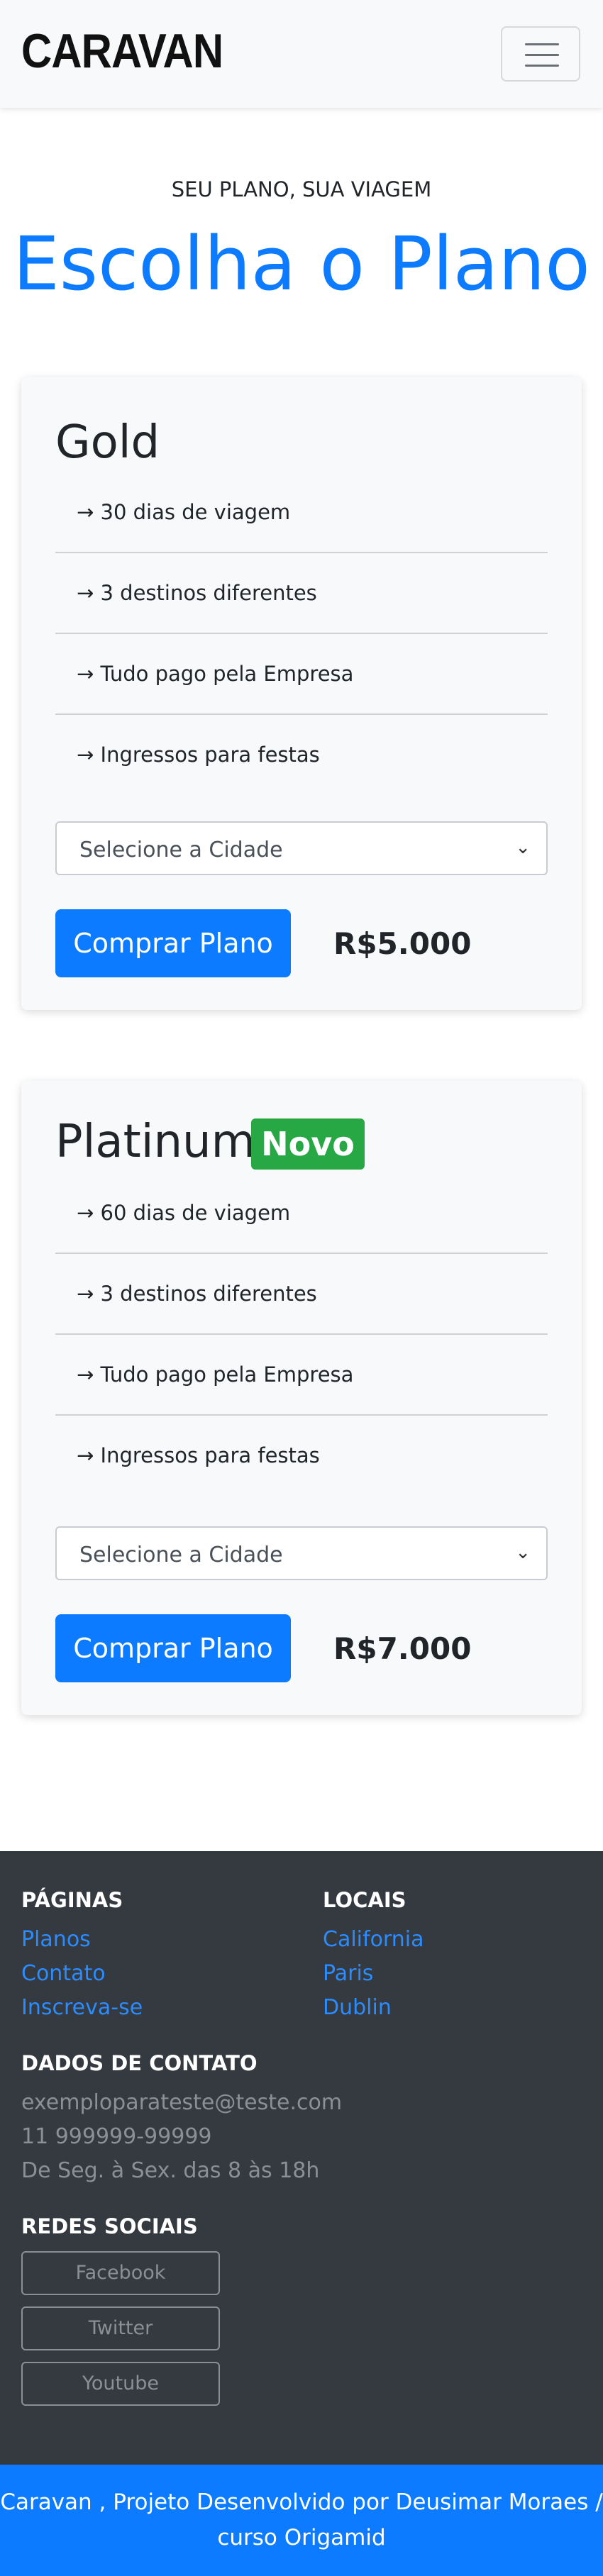 The height and width of the screenshot is (2576, 603). I want to click on copyright-line-2: curso Origamid, so click(301, 2537).